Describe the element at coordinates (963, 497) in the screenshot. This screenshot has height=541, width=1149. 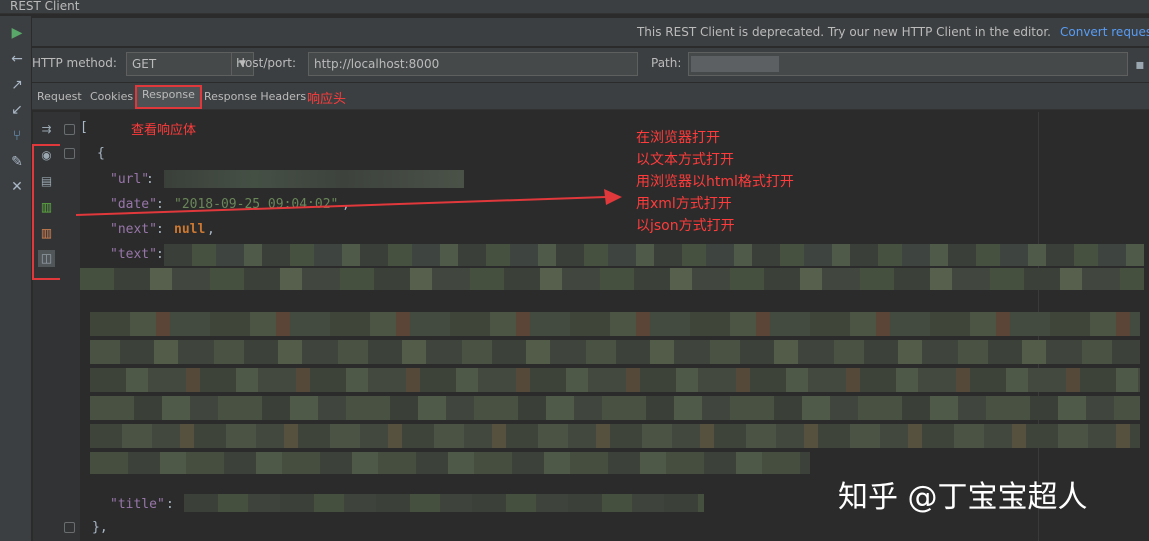
I see `watermark: 知乎 @丁宝宝超人` at that location.